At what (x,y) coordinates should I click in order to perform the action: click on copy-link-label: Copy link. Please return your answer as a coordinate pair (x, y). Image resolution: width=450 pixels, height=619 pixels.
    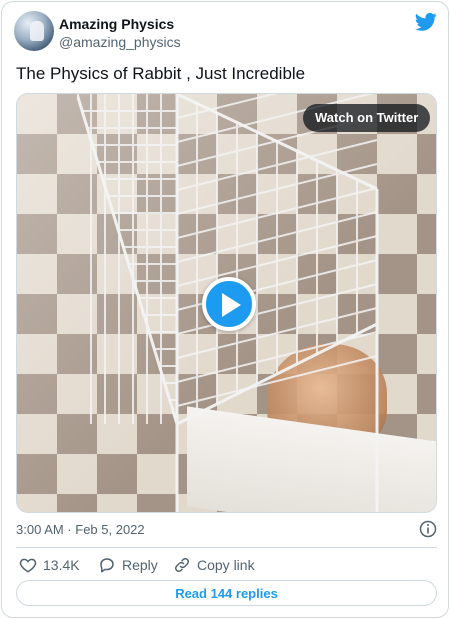
    Looking at the image, I should click on (226, 565).